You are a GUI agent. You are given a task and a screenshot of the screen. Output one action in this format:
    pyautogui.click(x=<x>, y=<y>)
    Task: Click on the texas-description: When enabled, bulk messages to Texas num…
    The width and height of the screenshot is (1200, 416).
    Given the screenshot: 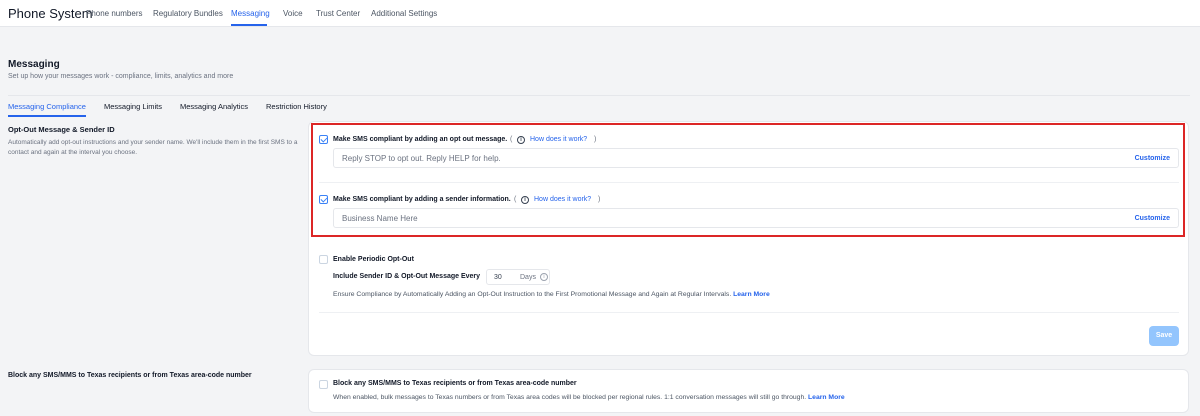 What is the action you would take?
    pyautogui.click(x=589, y=397)
    